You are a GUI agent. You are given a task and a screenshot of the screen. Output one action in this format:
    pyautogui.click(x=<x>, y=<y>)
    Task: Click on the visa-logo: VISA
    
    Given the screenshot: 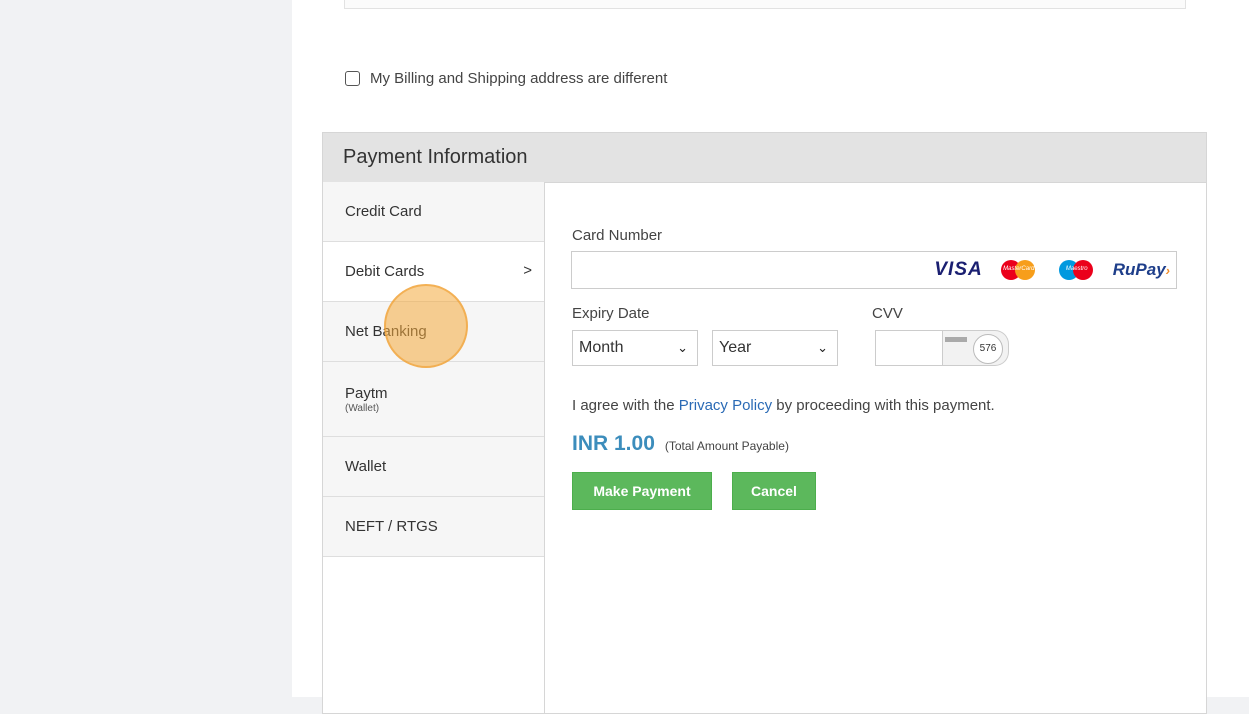 What is the action you would take?
    pyautogui.click(x=958, y=269)
    